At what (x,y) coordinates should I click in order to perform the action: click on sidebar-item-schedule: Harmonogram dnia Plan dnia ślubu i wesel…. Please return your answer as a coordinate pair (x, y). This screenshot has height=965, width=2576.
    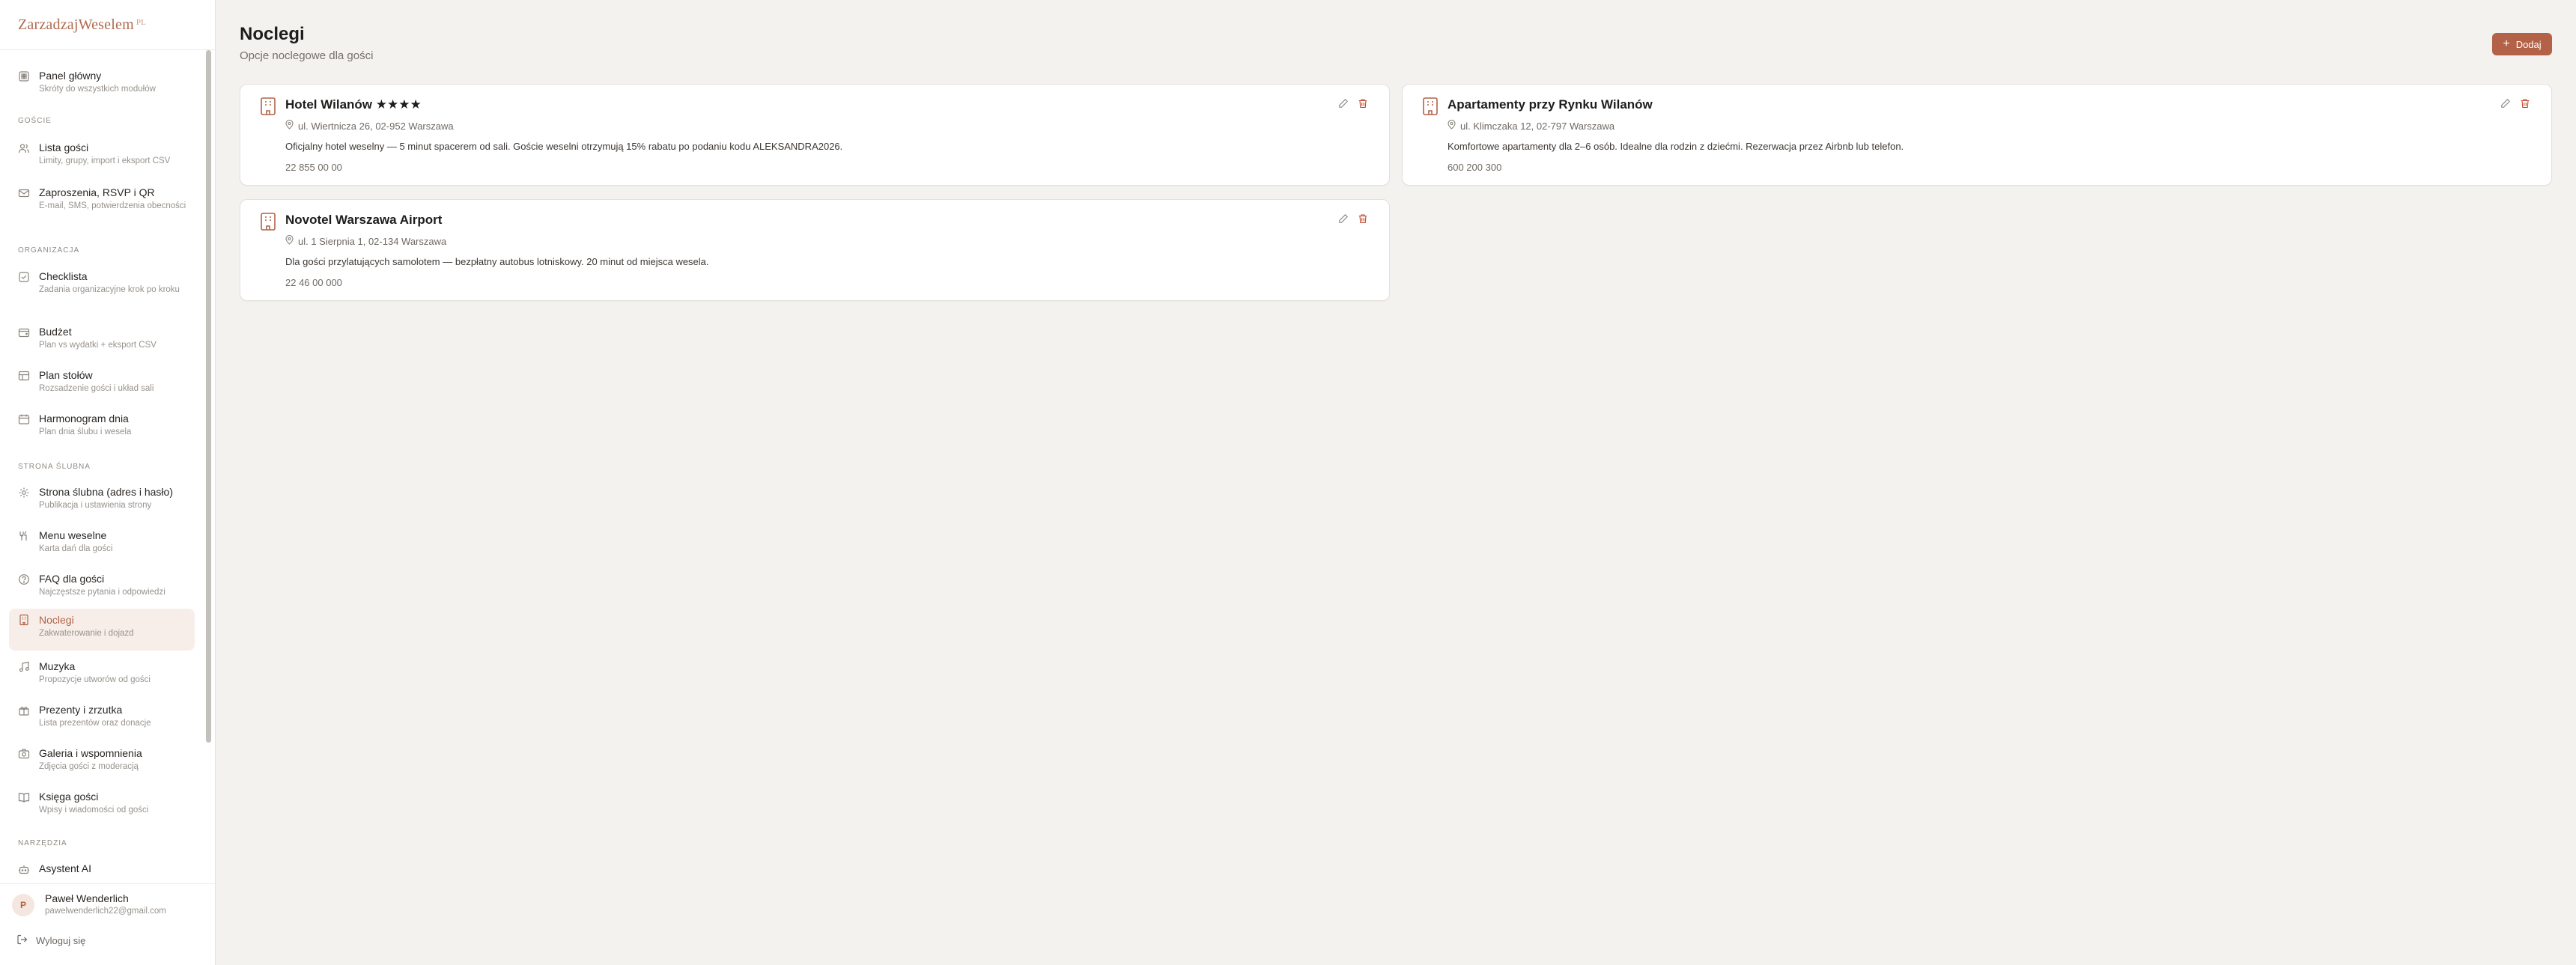
    Looking at the image, I should click on (102, 430).